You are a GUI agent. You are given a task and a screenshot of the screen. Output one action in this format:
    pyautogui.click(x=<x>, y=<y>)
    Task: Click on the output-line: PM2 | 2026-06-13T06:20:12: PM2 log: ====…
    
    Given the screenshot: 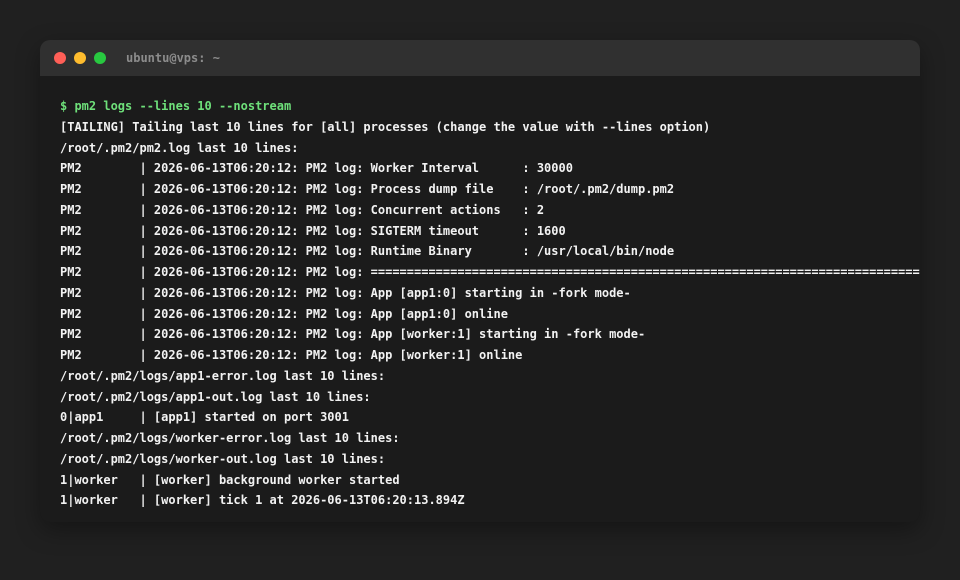 What is the action you would take?
    pyautogui.click(x=490, y=272)
    